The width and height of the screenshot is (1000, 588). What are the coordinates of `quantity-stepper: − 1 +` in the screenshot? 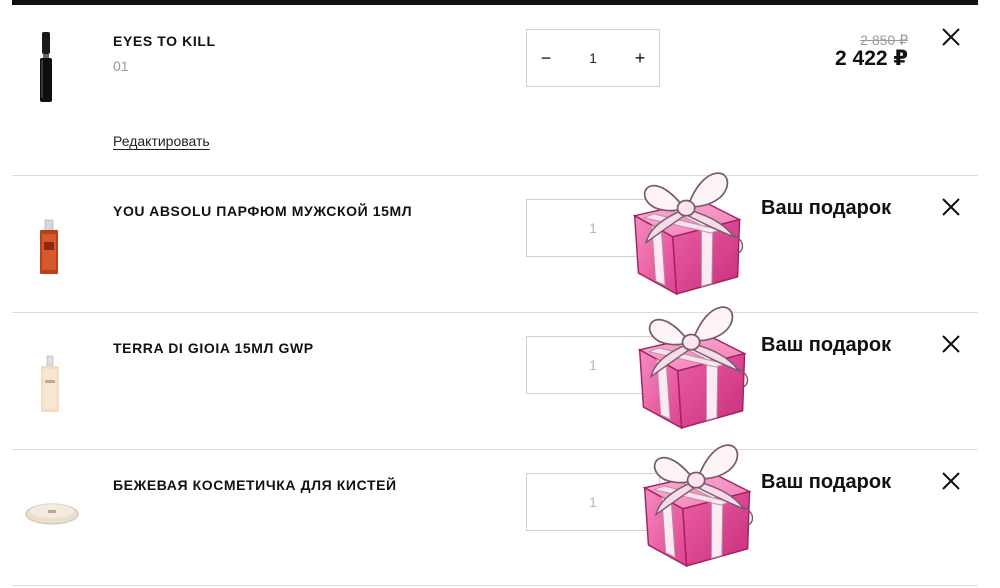 It's located at (593, 58).